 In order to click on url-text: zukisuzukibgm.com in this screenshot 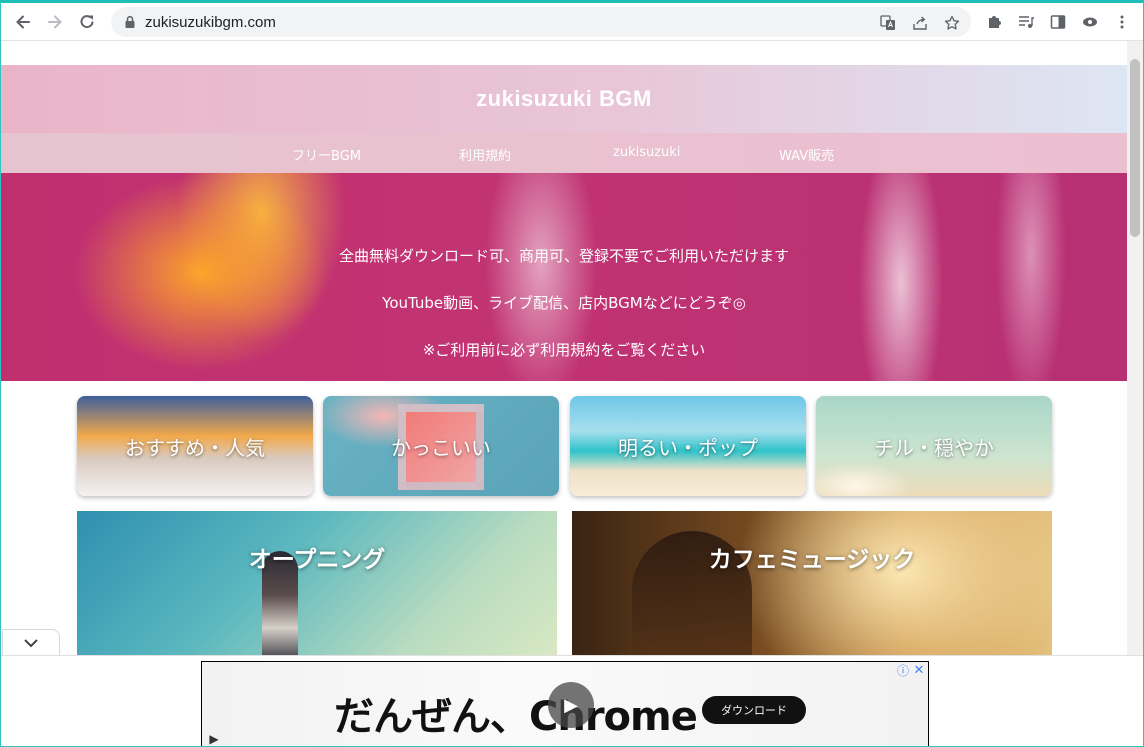, I will do `click(210, 22)`.